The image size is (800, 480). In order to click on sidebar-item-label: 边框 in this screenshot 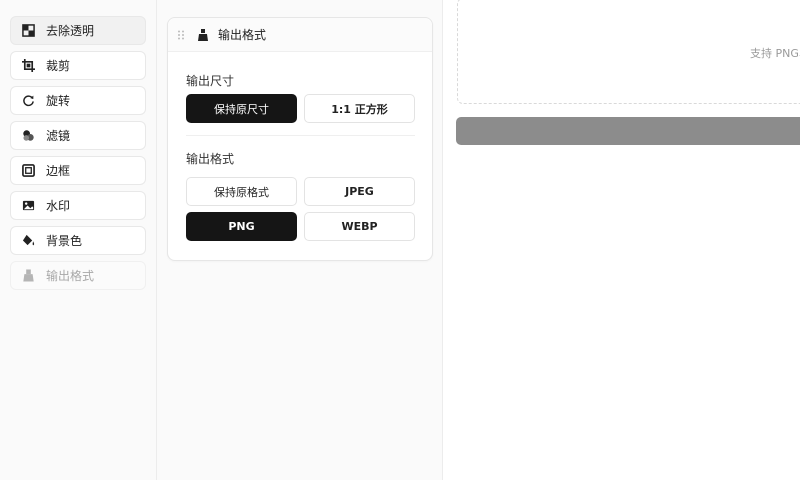, I will do `click(58, 171)`.